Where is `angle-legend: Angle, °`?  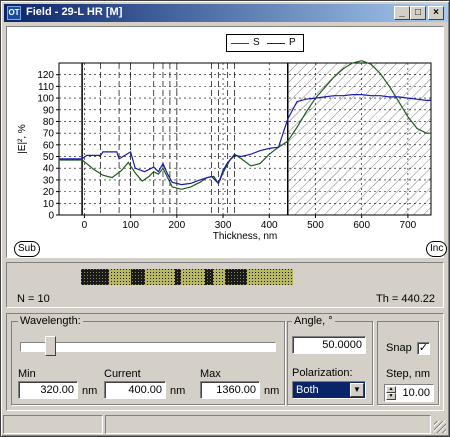 angle-legend: Angle, ° is located at coordinates (313, 321).